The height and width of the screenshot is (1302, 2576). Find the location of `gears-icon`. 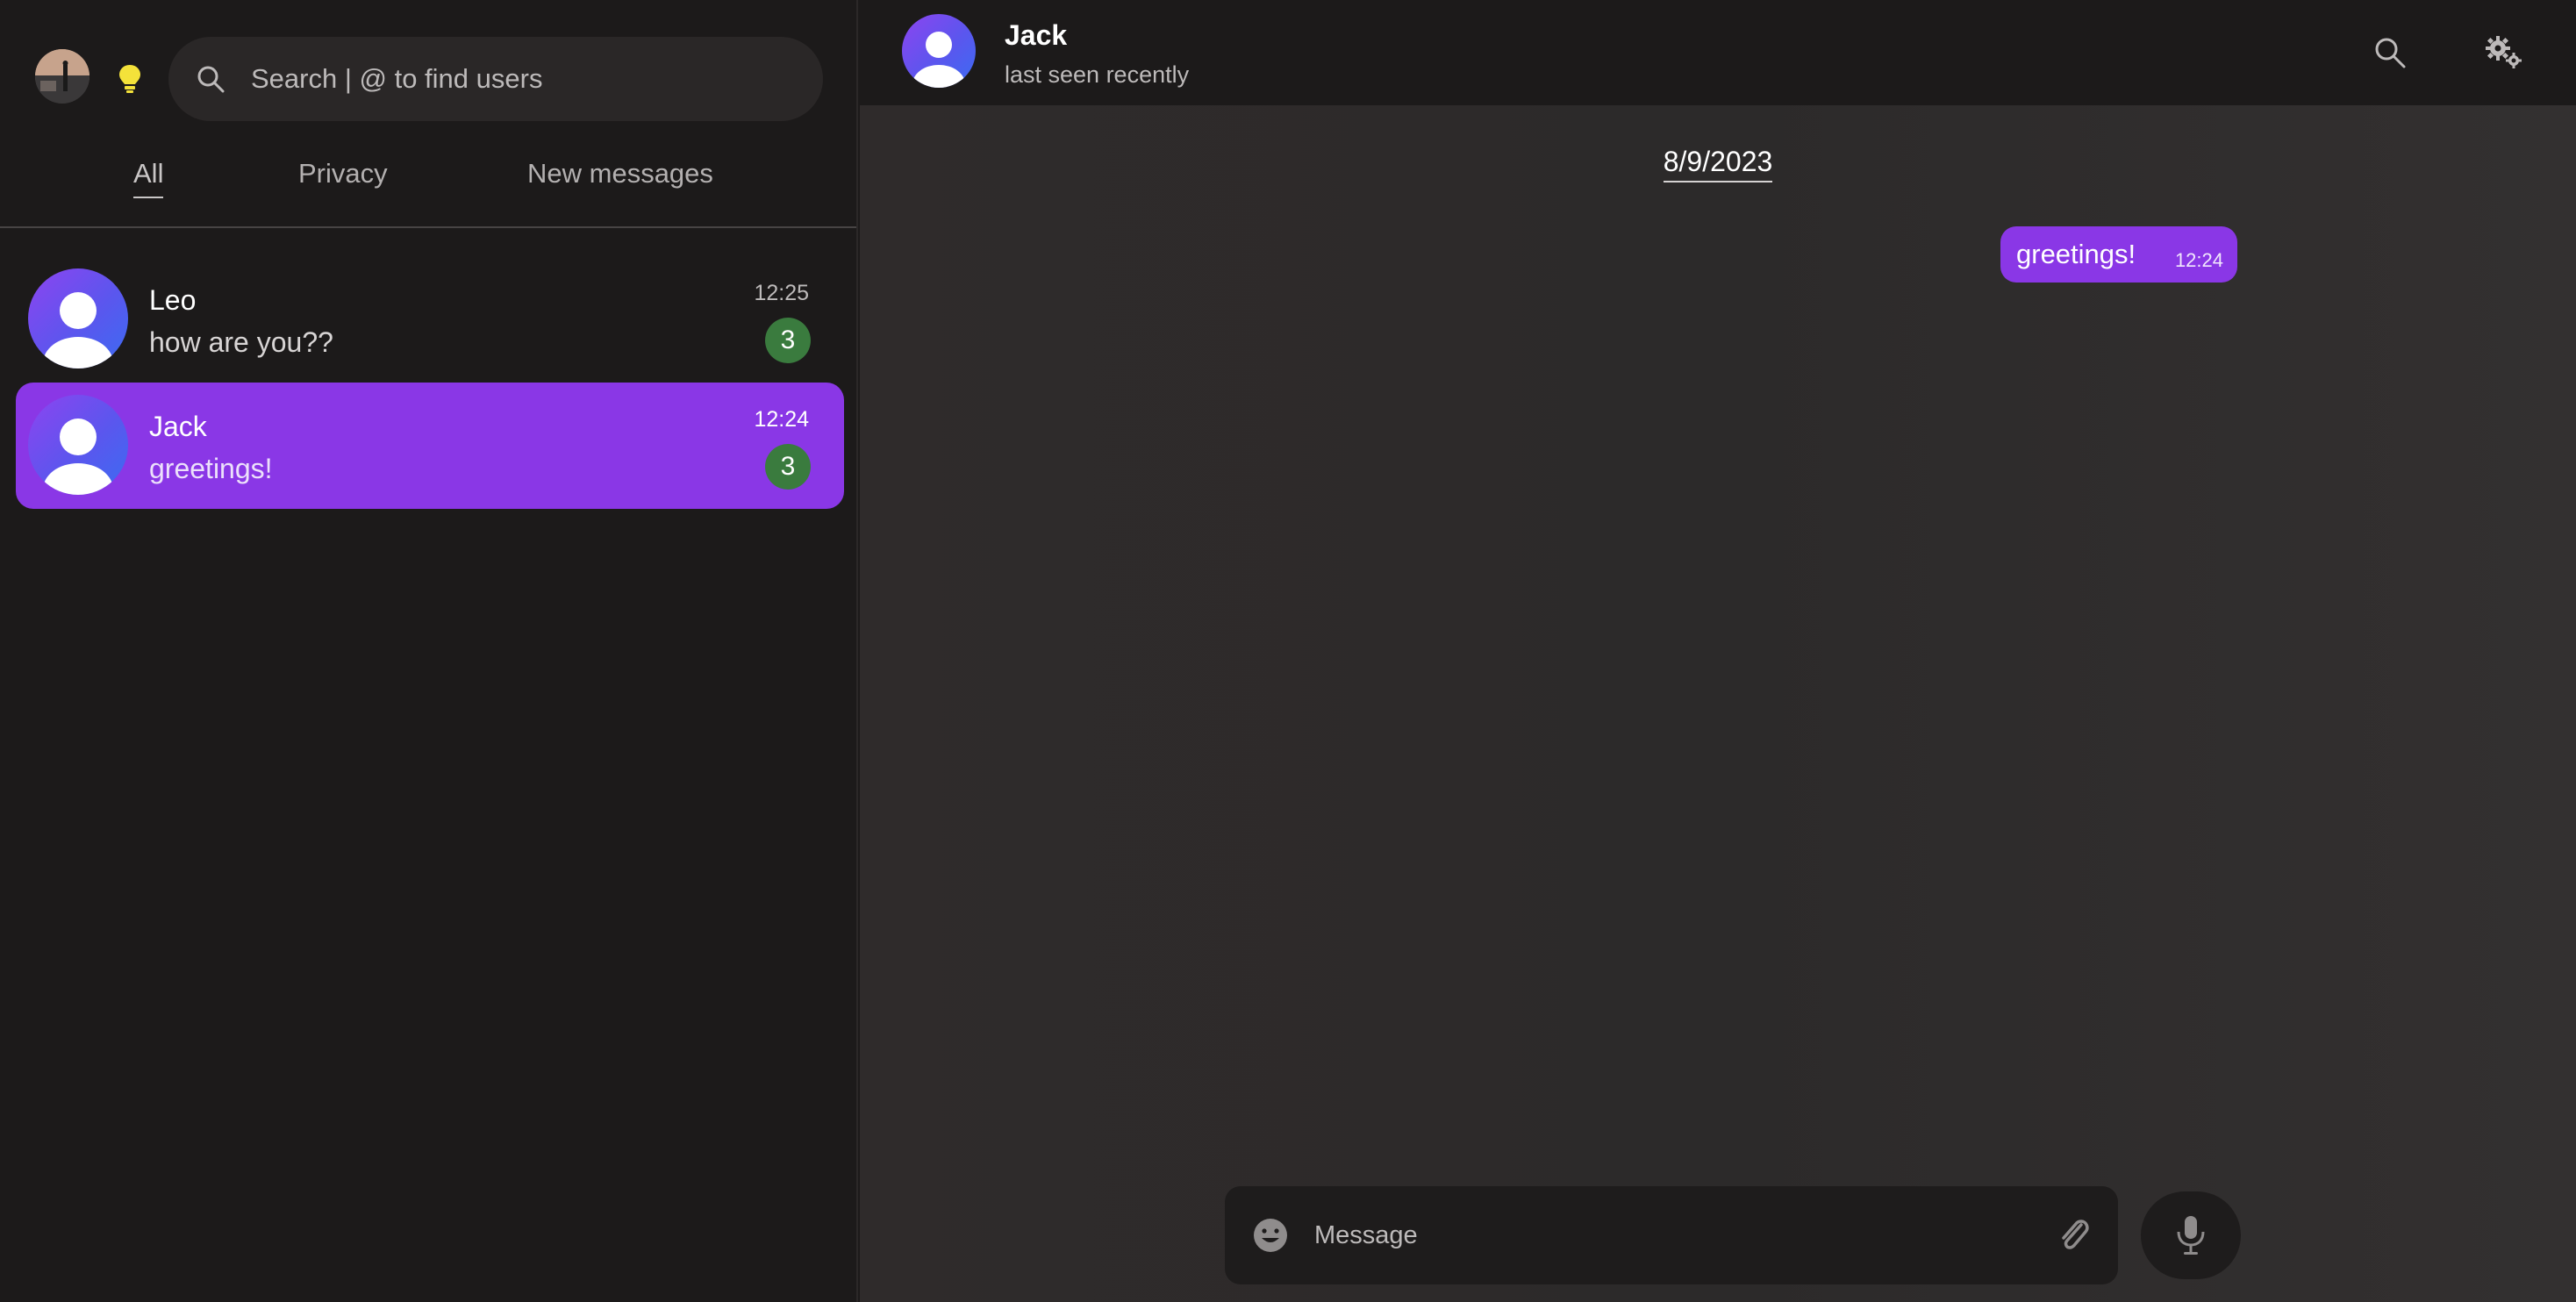

gears-icon is located at coordinates (2504, 53).